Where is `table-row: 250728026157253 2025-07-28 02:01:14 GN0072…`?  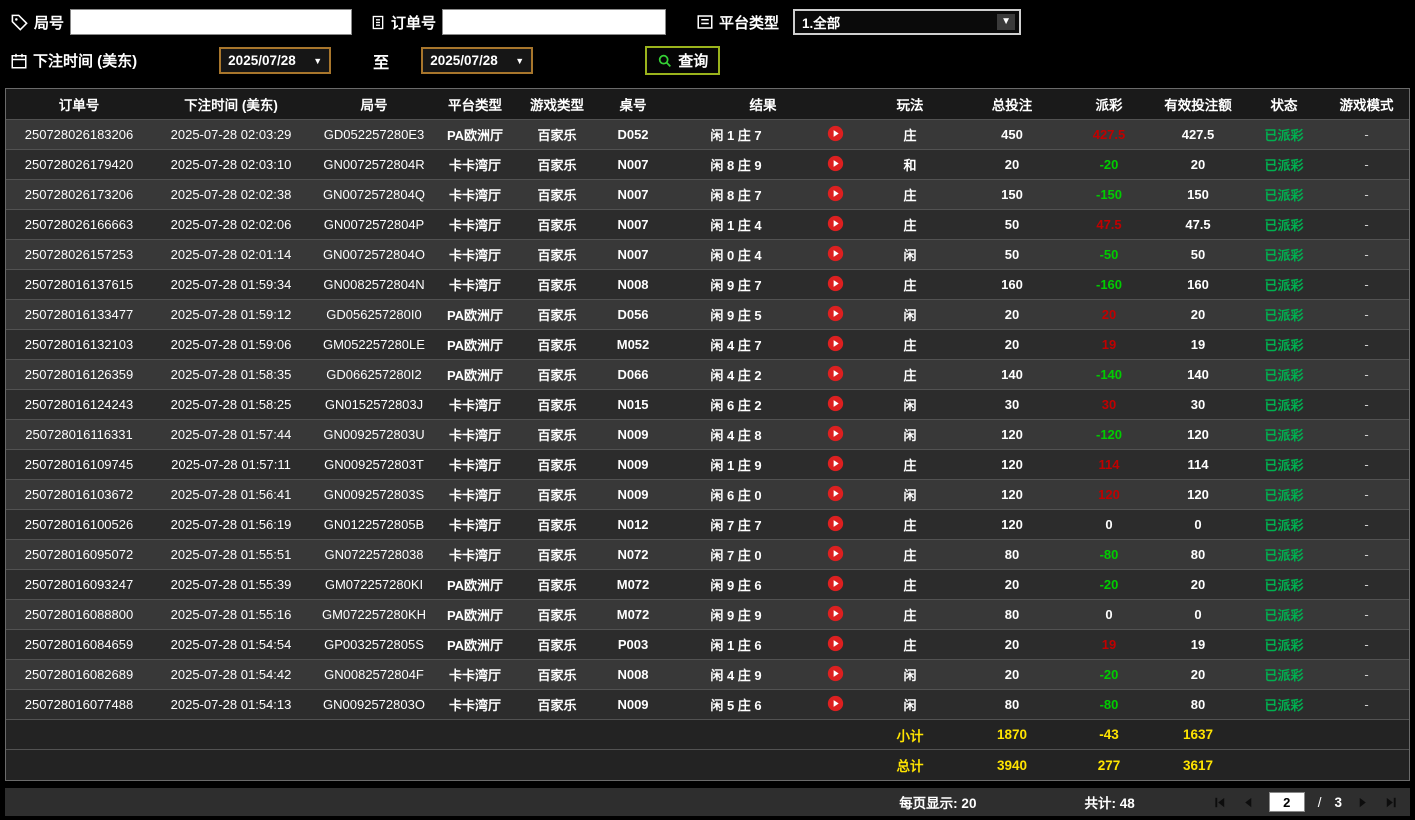 table-row: 250728026157253 2025-07-28 02:01:14 GN0072… is located at coordinates (707, 255).